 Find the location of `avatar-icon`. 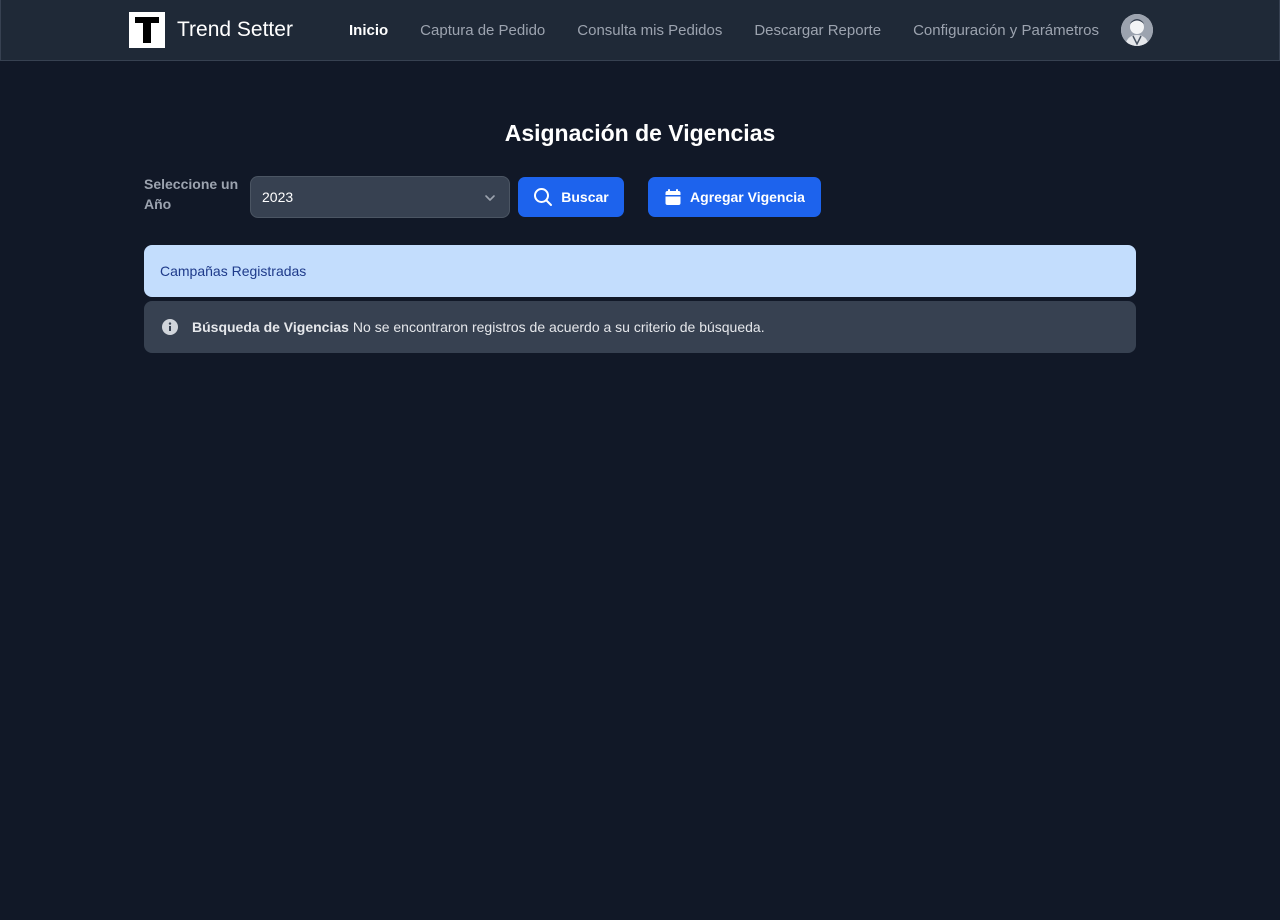

avatar-icon is located at coordinates (1137, 30).